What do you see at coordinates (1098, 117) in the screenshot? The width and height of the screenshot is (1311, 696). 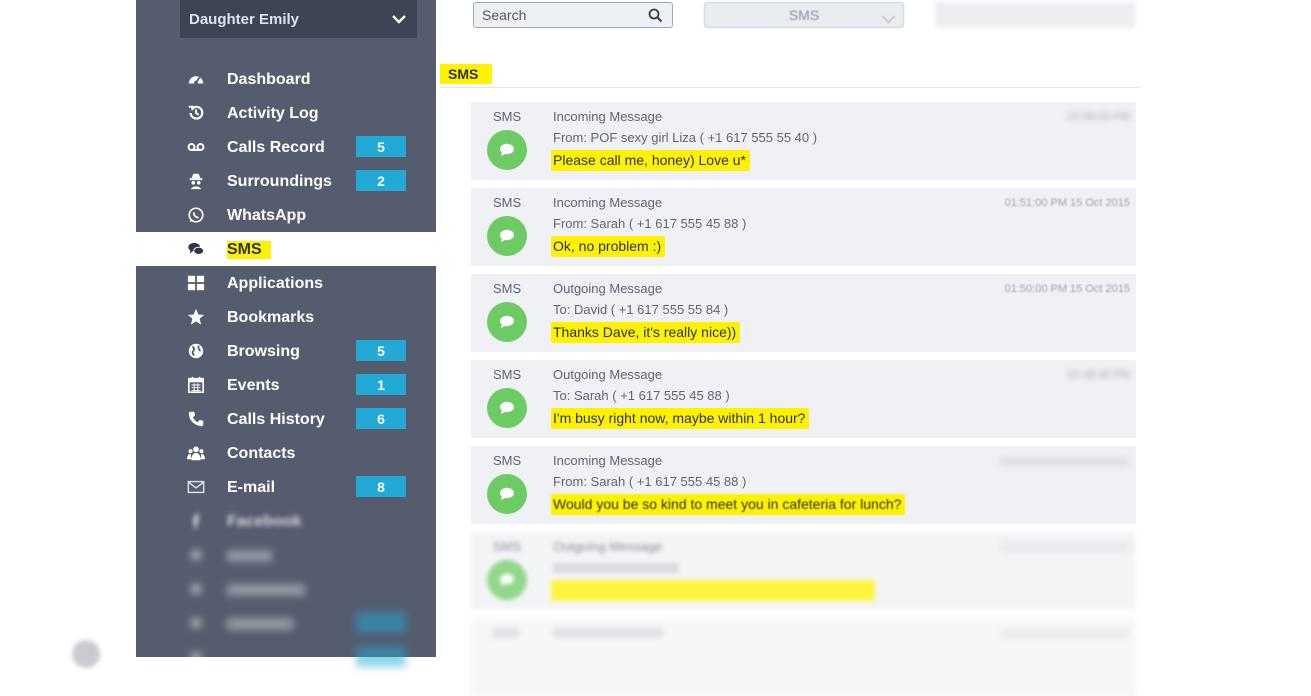 I see `message-time: 02:56:00 PM` at bounding box center [1098, 117].